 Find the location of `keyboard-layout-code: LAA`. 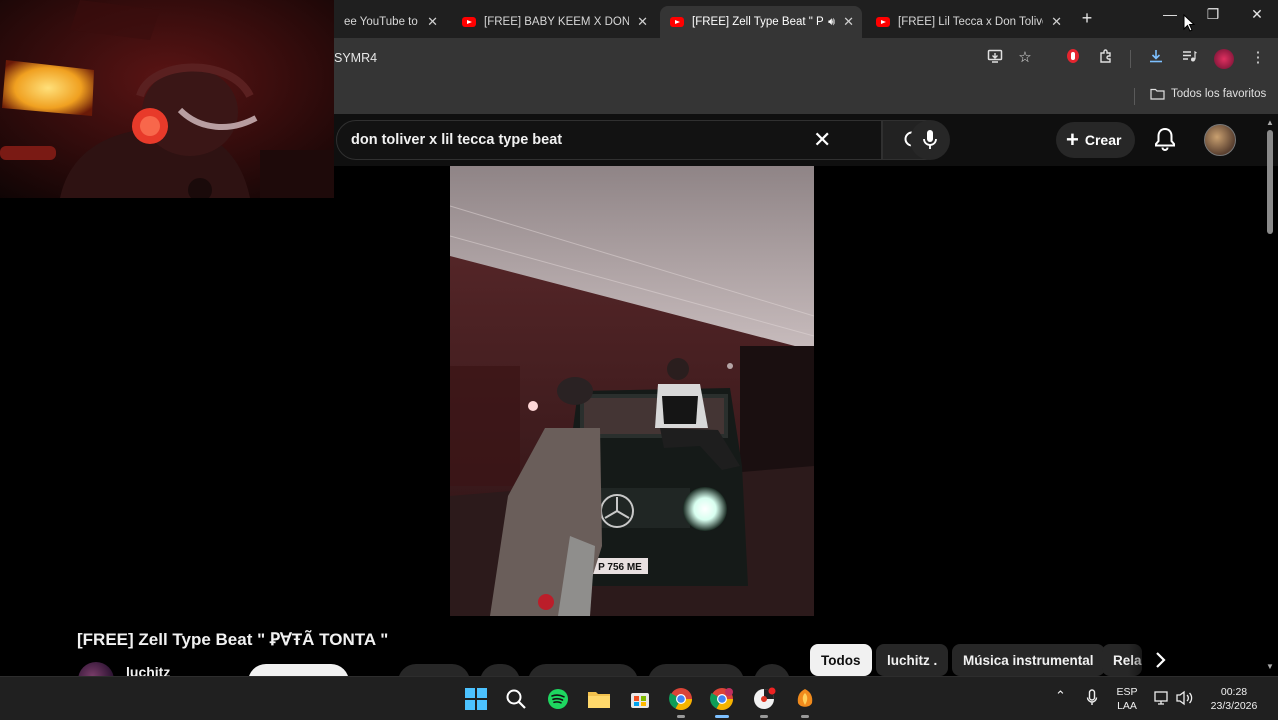

keyboard-layout-code: LAA is located at coordinates (1127, 706).